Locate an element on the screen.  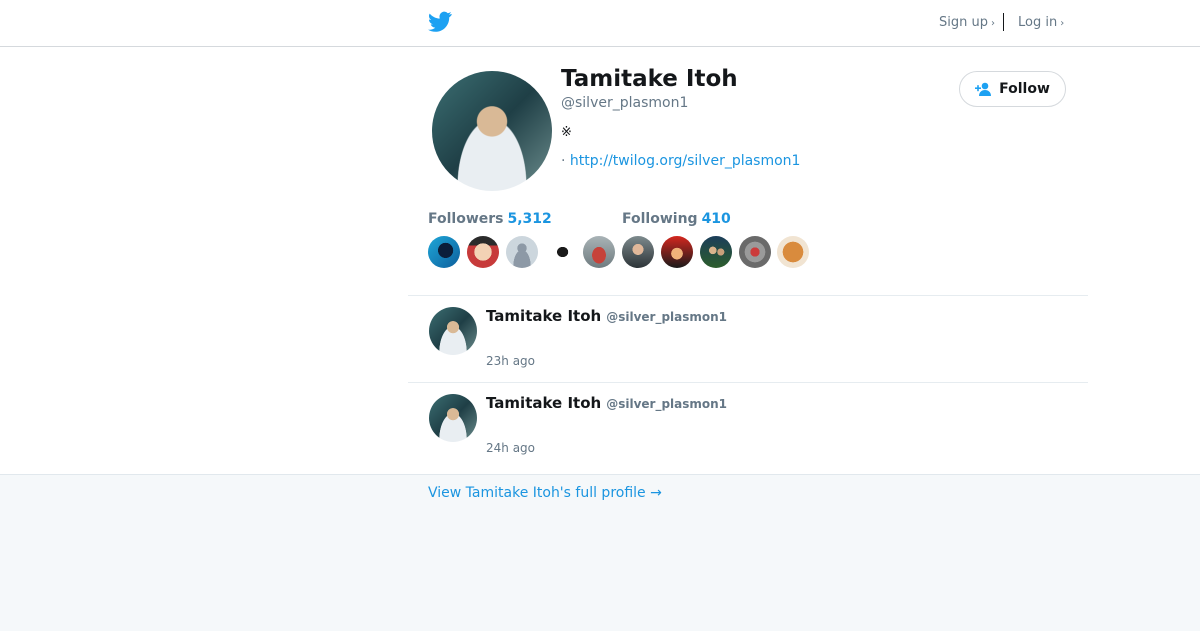
follow-label: Follow is located at coordinates (1024, 89).